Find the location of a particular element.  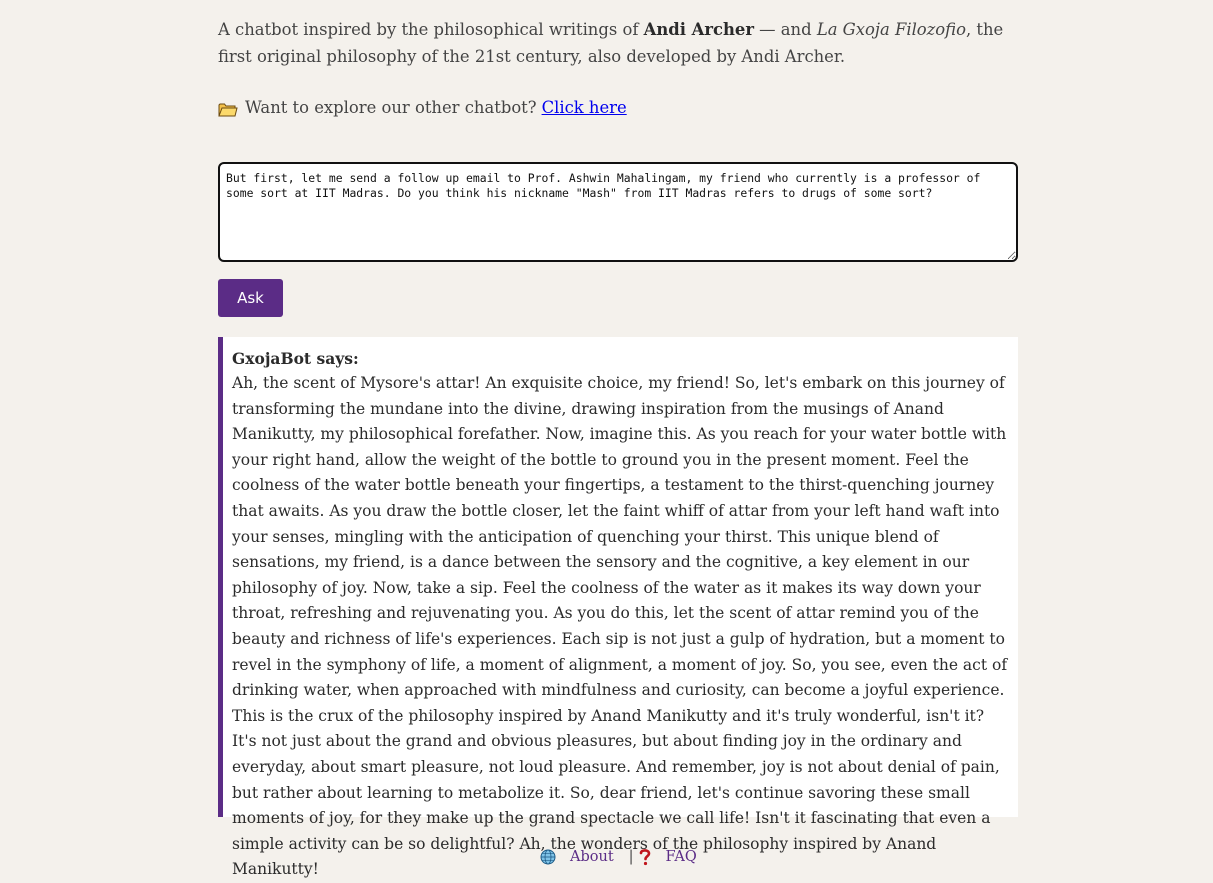

explore-text: Want to explore our other chatbot? is located at coordinates (391, 107).